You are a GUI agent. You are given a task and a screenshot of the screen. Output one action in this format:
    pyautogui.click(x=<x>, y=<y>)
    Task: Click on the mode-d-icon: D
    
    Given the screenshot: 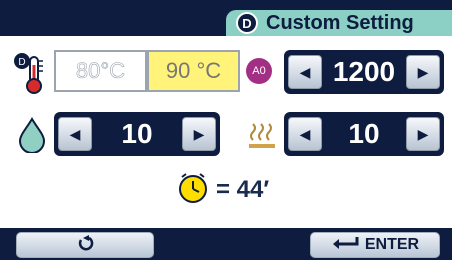 What is the action you would take?
    pyautogui.click(x=247, y=23)
    